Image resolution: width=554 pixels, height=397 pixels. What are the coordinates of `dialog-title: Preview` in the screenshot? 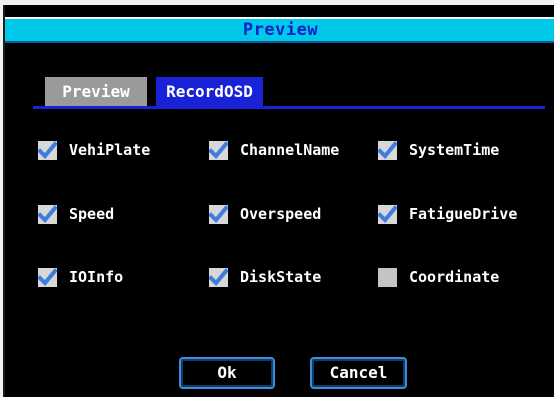 It's located at (279, 30).